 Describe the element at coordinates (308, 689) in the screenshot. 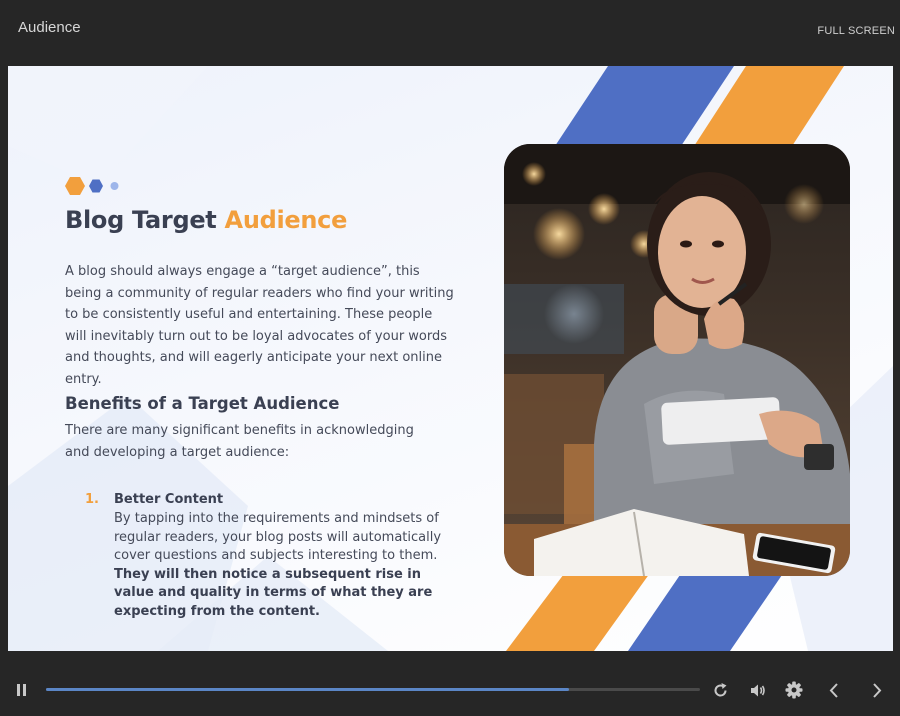

I see `progress-bar-fill` at that location.